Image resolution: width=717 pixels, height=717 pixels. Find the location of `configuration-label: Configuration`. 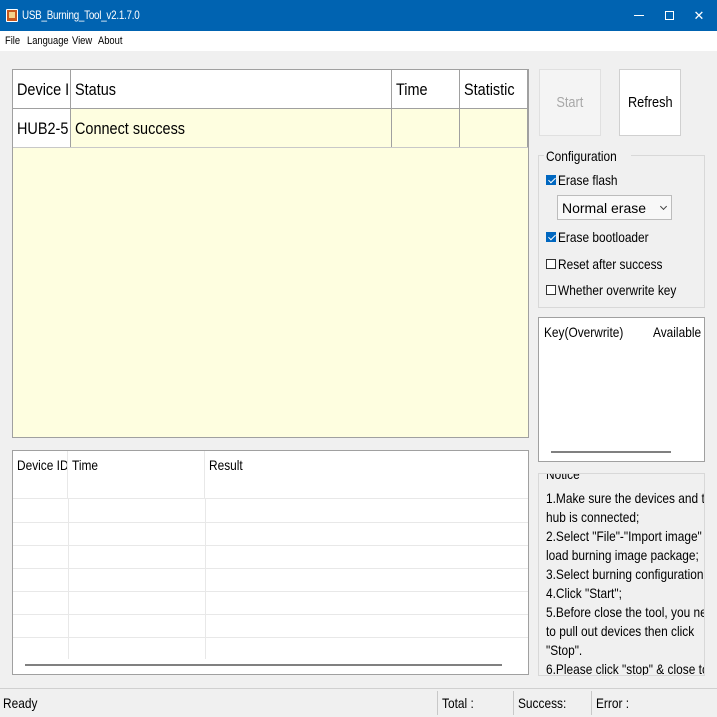

configuration-label: Configuration is located at coordinates (588, 156).